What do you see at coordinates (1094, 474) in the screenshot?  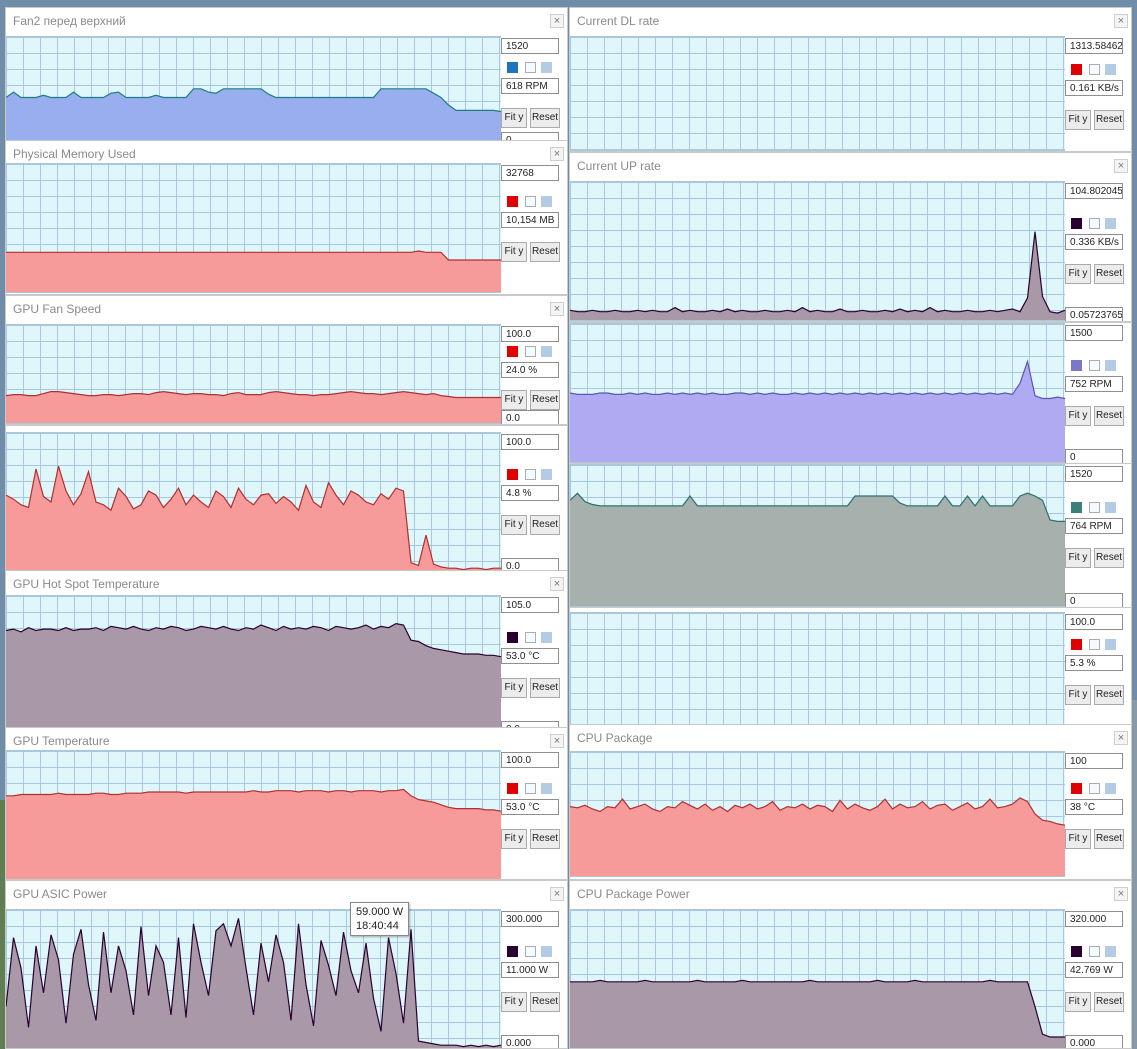 I see `max-value-field: 1520` at bounding box center [1094, 474].